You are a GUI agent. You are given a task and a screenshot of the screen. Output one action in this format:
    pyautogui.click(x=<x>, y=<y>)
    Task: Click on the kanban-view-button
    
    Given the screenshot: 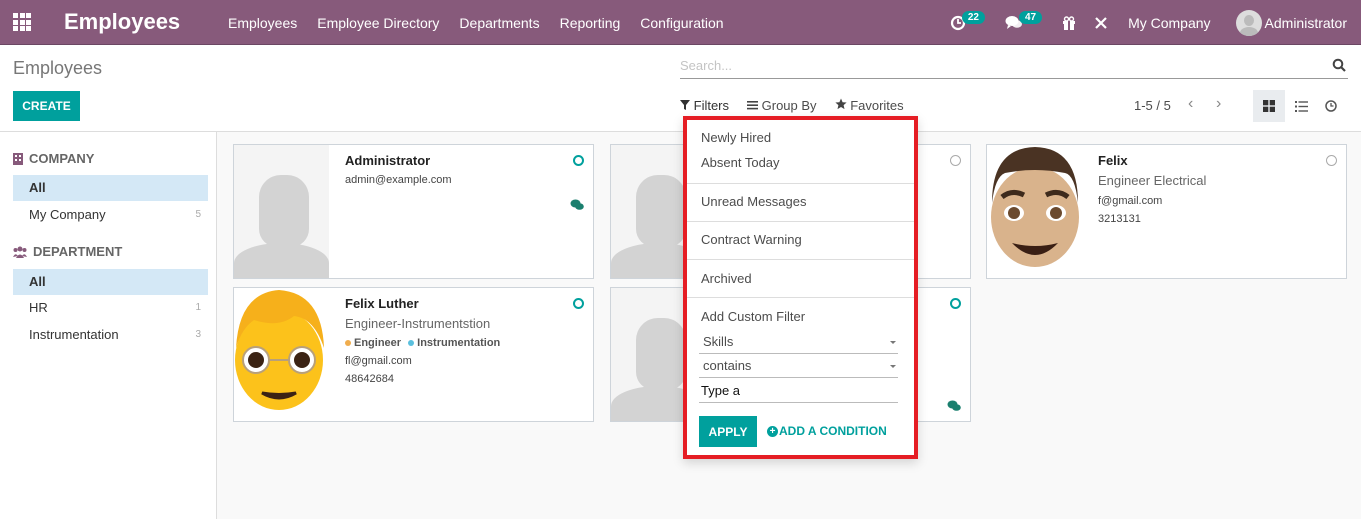 What is the action you would take?
    pyautogui.click(x=1269, y=106)
    